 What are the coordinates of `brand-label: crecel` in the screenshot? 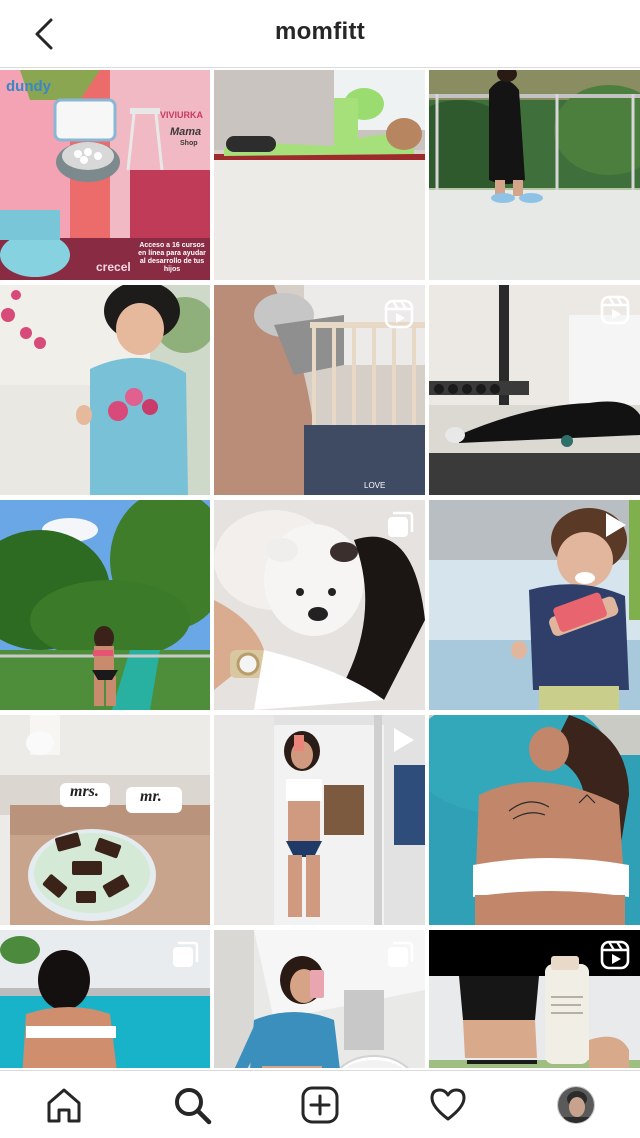 It's located at (113, 267).